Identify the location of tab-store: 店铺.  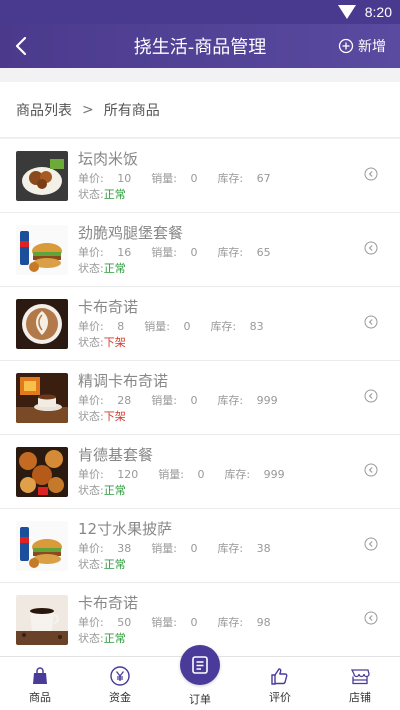
(360, 685).